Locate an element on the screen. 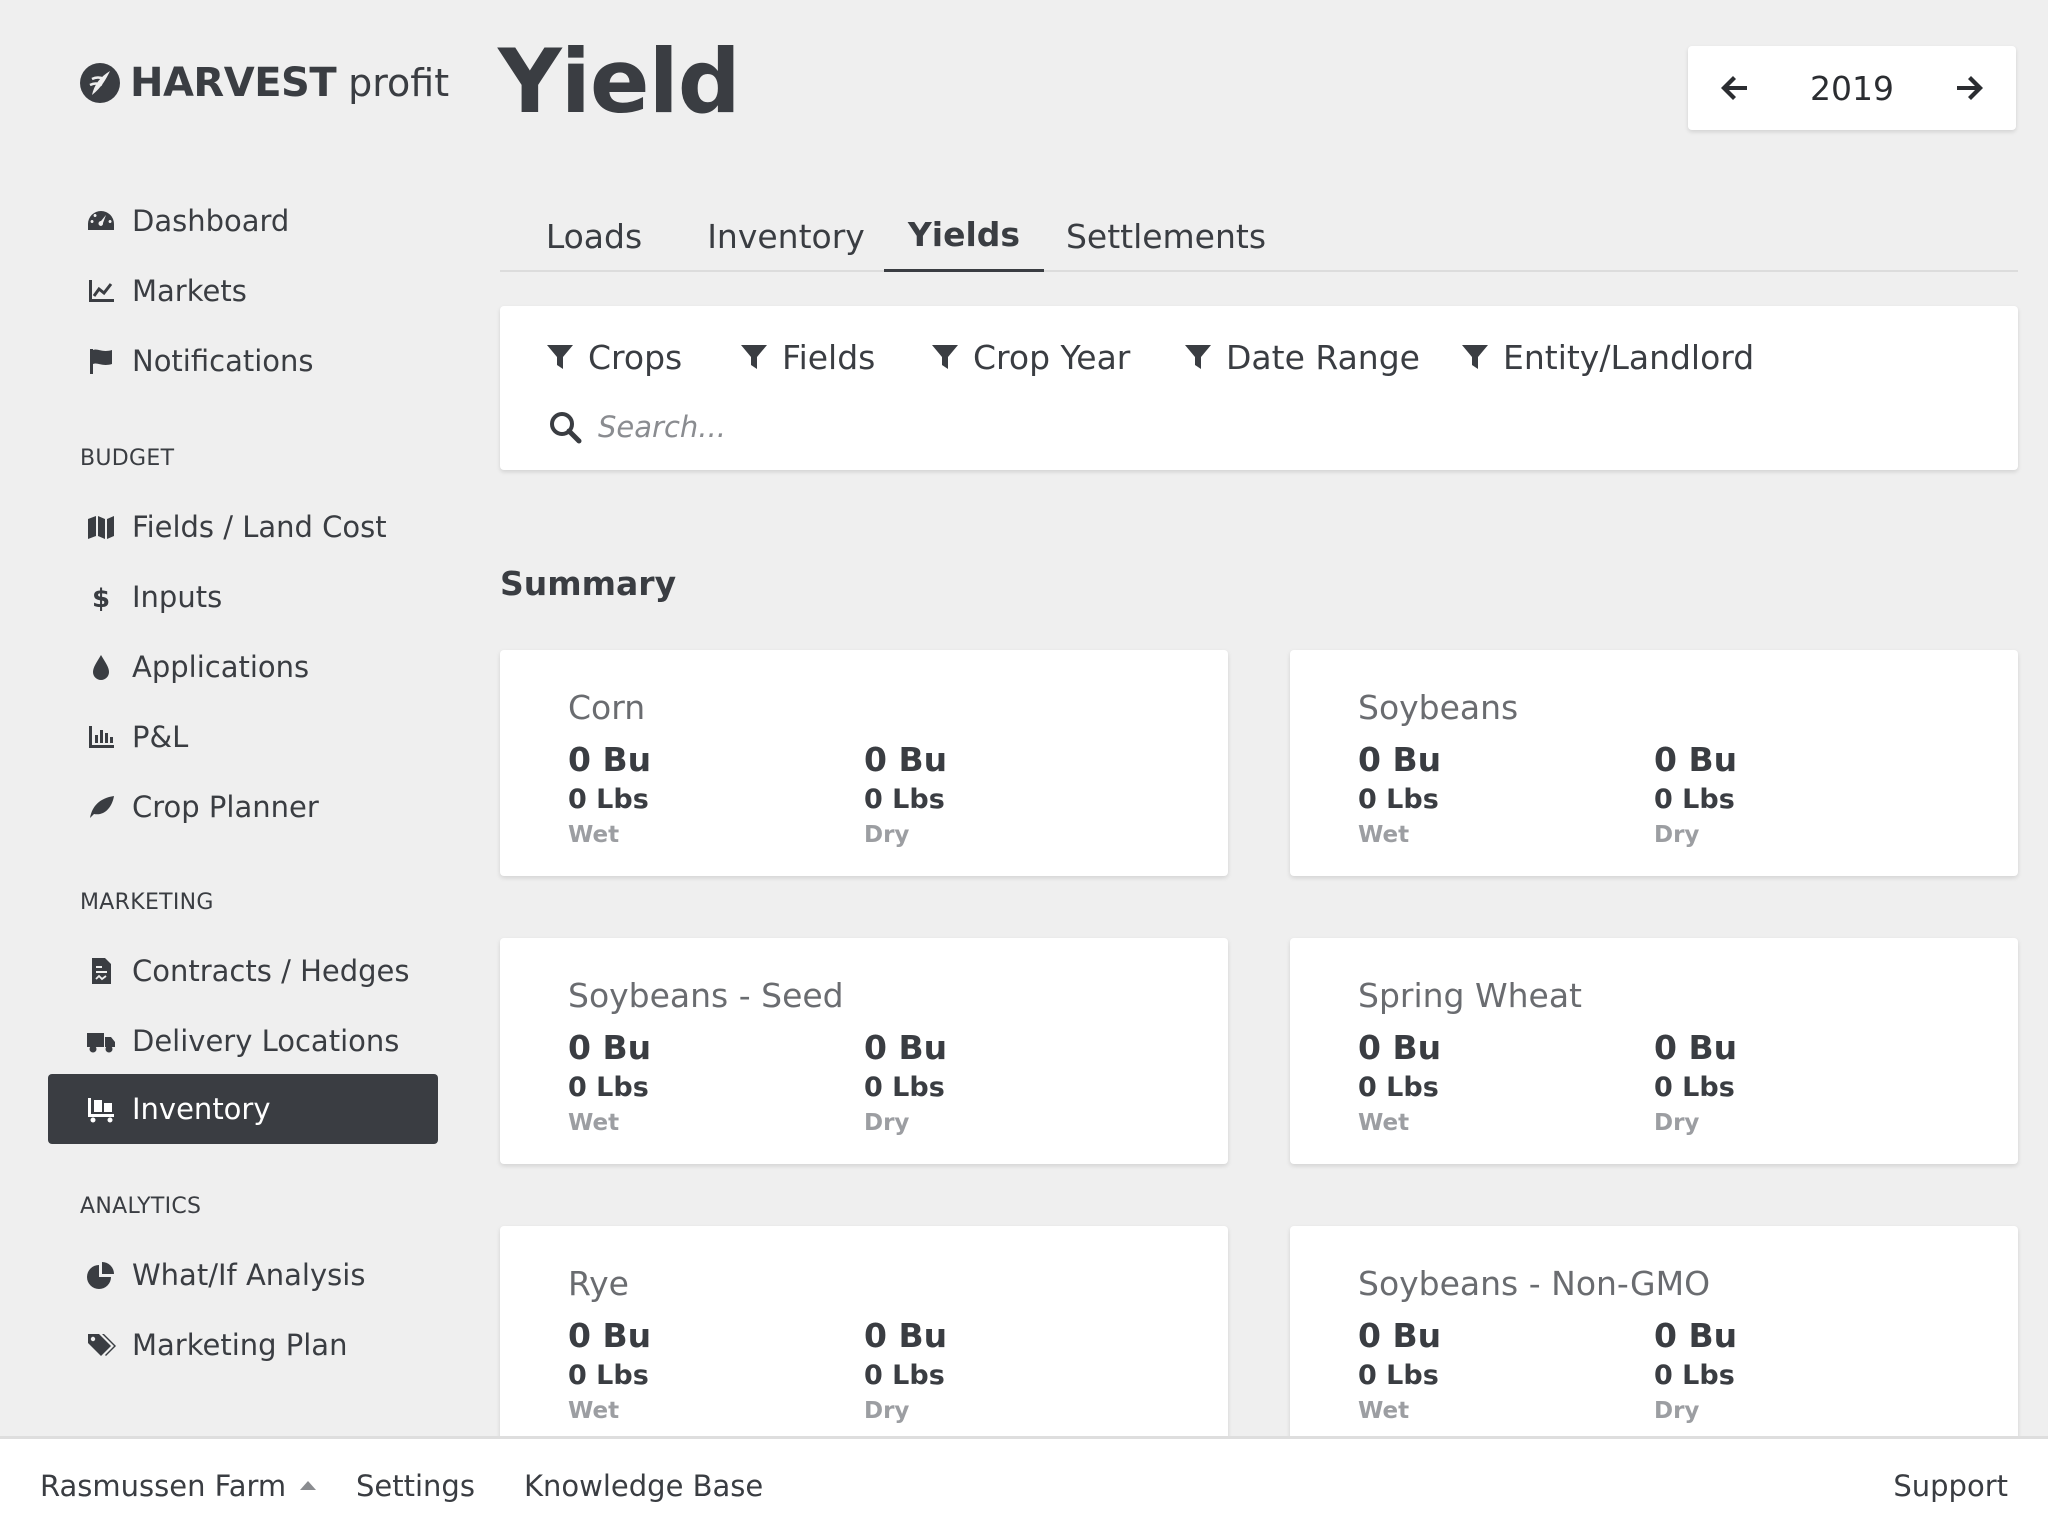 The image size is (2048, 1538). brand-name-bold: HARVEST is located at coordinates (233, 83).